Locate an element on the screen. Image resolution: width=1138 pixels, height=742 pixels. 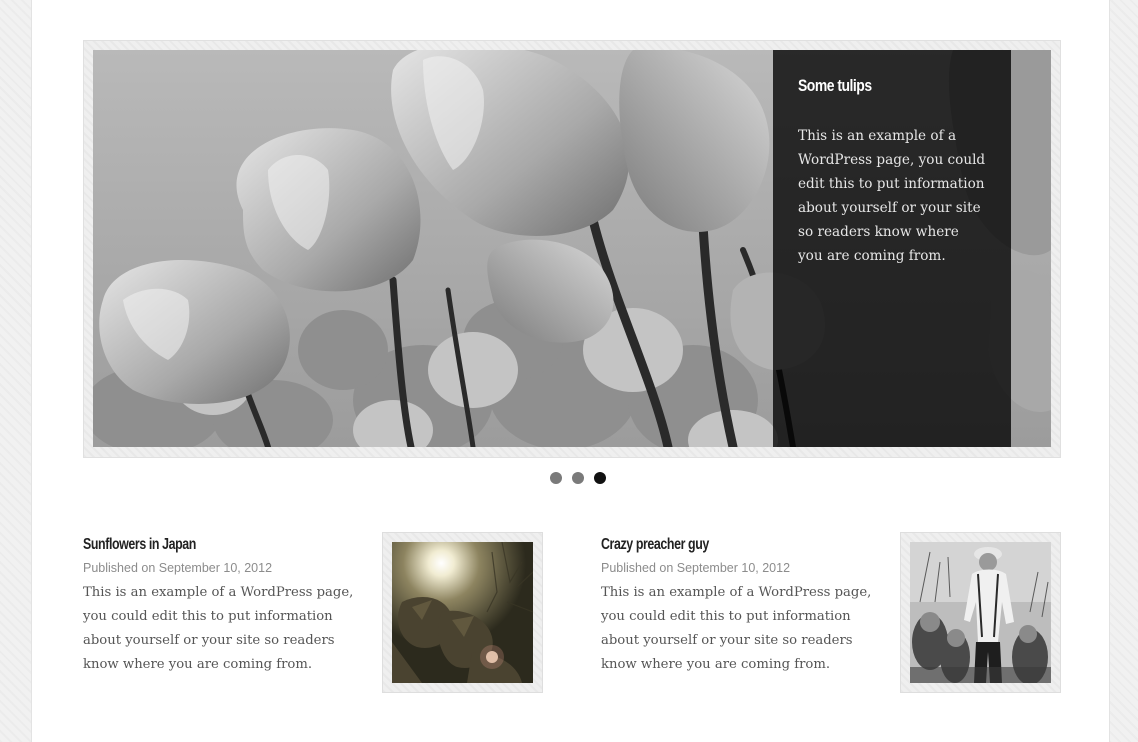
post-title-link: Crazy preacher guy is located at coordinates (655, 545).